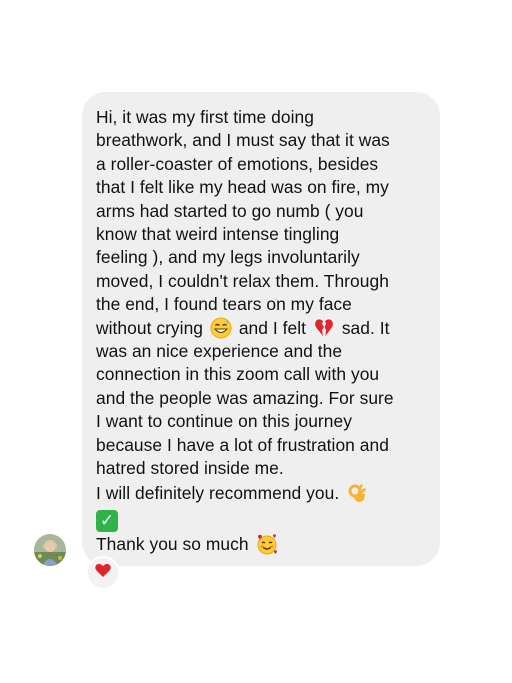 The width and height of the screenshot is (512, 683). Describe the element at coordinates (107, 520) in the screenshot. I see `check-mark-button-emoji-icon: ✓` at that location.